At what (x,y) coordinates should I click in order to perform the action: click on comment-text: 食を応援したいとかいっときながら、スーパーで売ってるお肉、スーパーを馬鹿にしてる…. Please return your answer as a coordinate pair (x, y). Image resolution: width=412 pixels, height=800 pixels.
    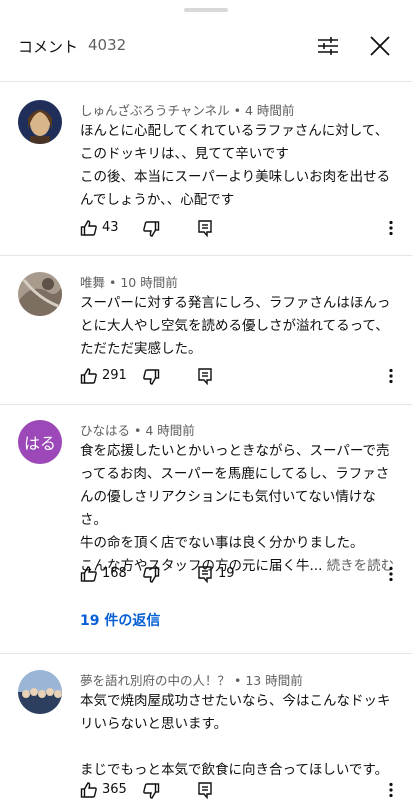
    Looking at the image, I should click on (239, 509).